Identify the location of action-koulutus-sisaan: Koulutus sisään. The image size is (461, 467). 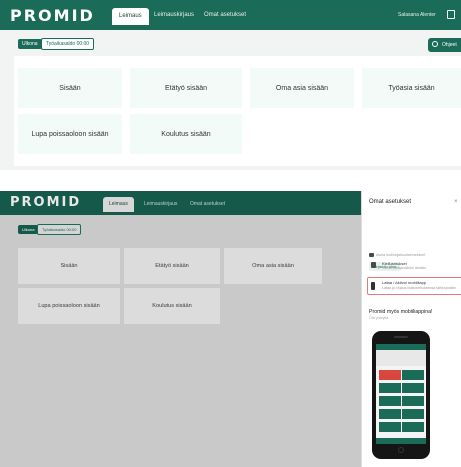
(186, 134).